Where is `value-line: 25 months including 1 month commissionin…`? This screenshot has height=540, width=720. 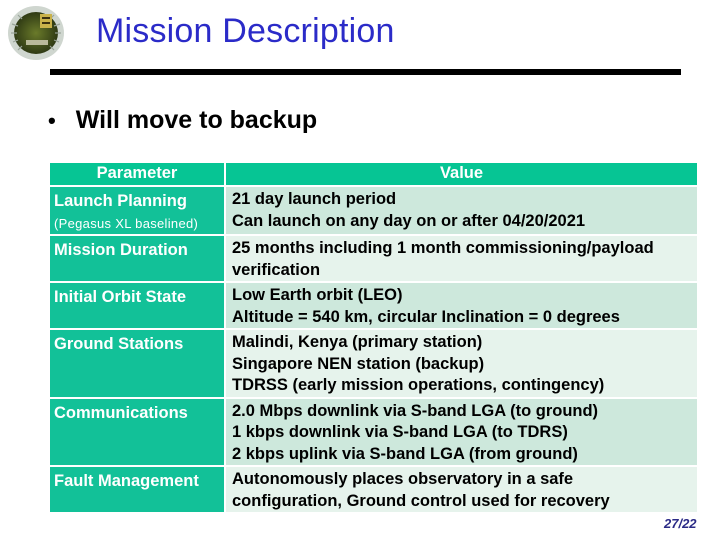
value-line: 25 months including 1 month commissionin… is located at coordinates (443, 248).